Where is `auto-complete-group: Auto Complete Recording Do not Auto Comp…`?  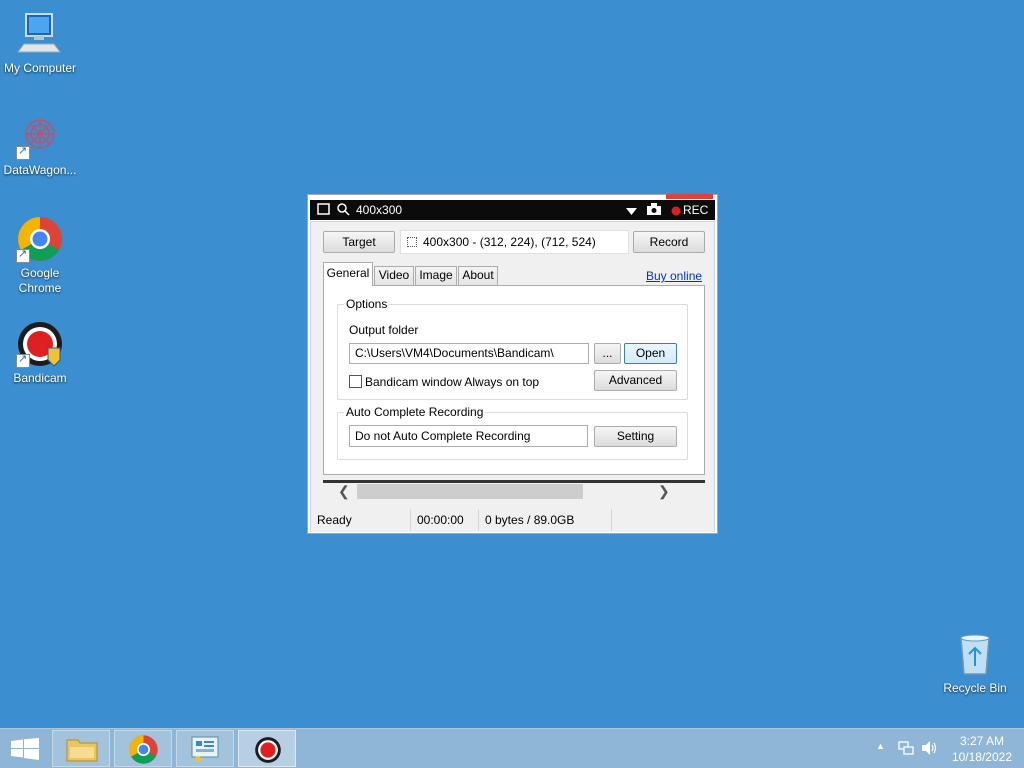
auto-complete-group: Auto Complete Recording Do not Auto Comp… is located at coordinates (512, 432).